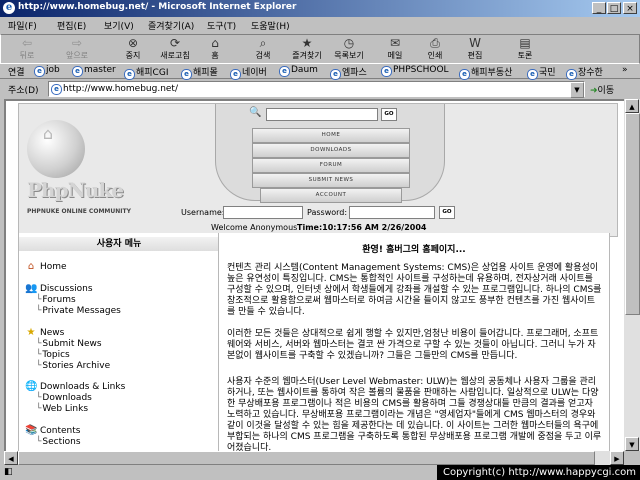 The width and height of the screenshot is (640, 480). Describe the element at coordinates (75, 190) in the screenshot. I see `site-logo: PhpNuke` at that location.